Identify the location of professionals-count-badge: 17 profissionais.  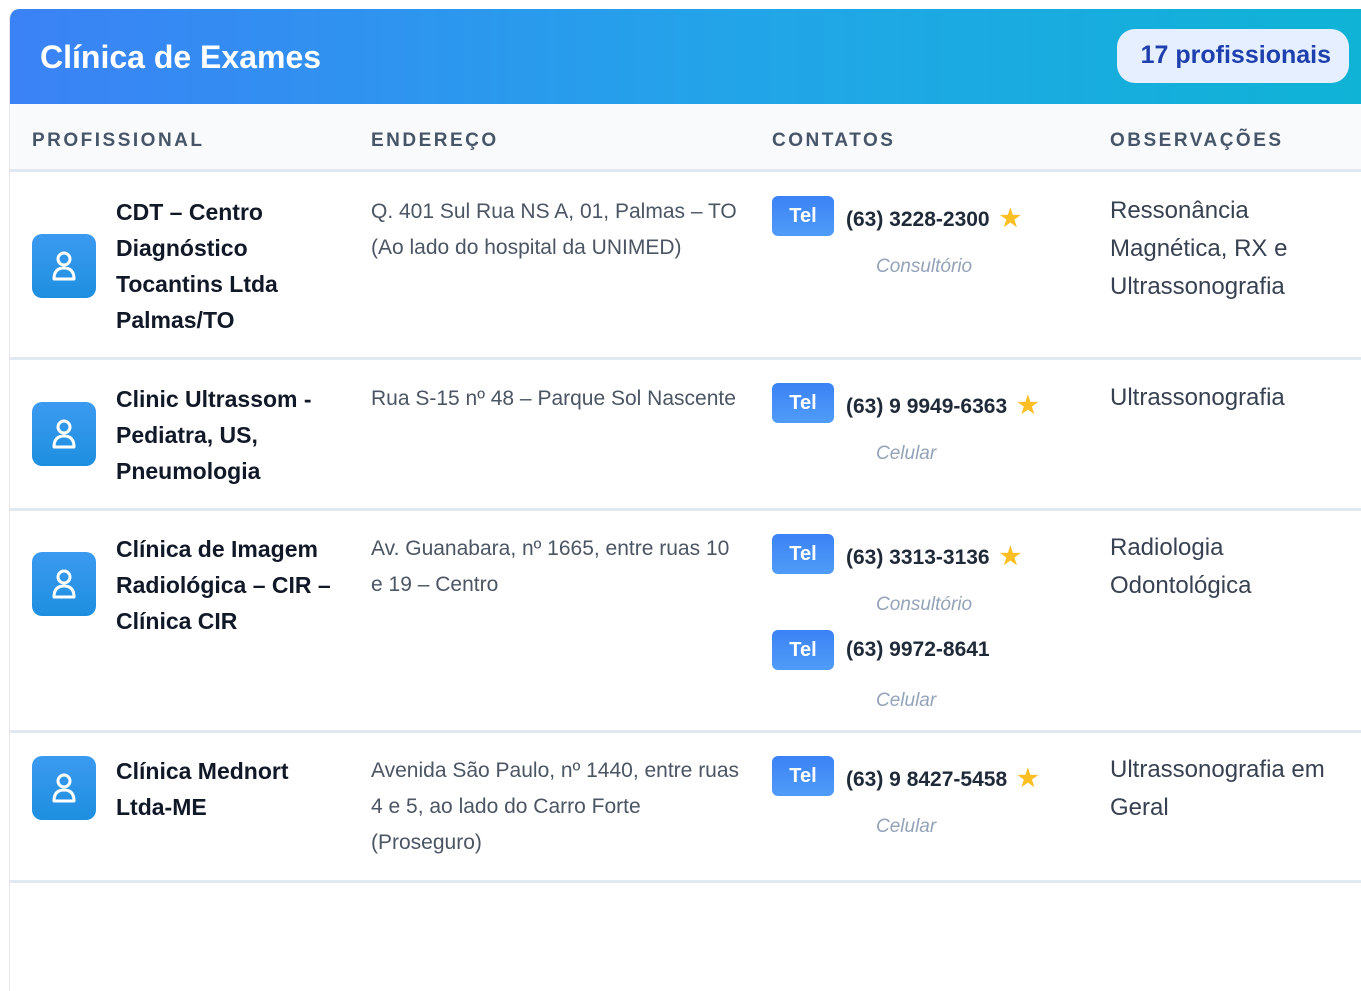
(1232, 55).